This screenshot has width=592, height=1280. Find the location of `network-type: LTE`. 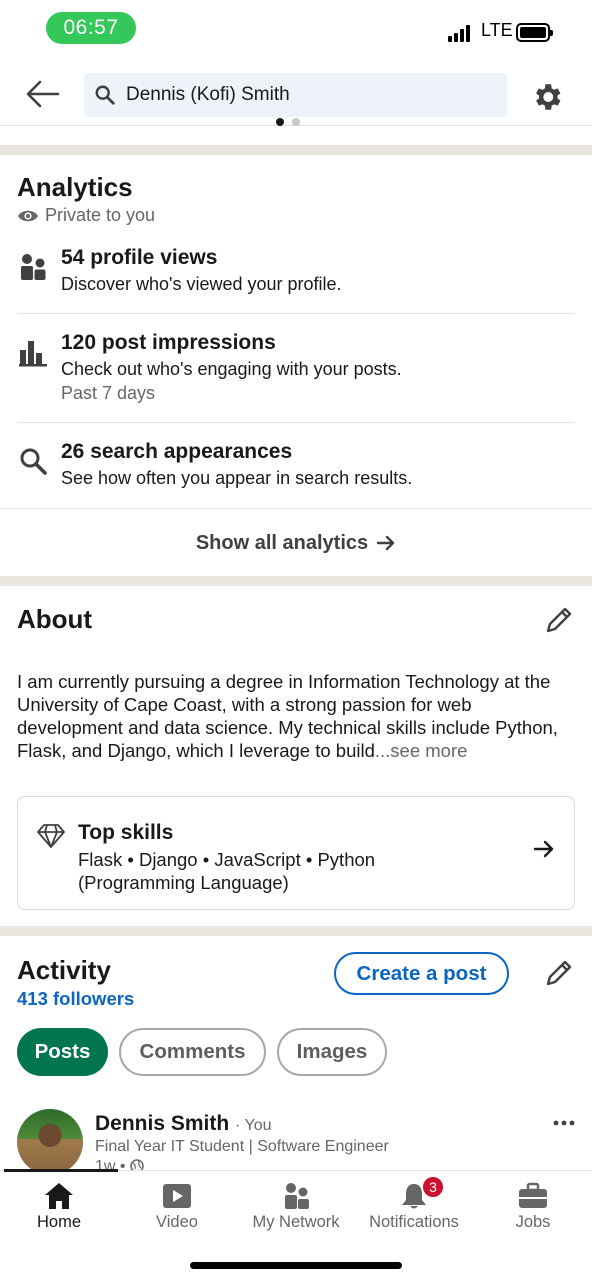

network-type: LTE is located at coordinates (497, 30).